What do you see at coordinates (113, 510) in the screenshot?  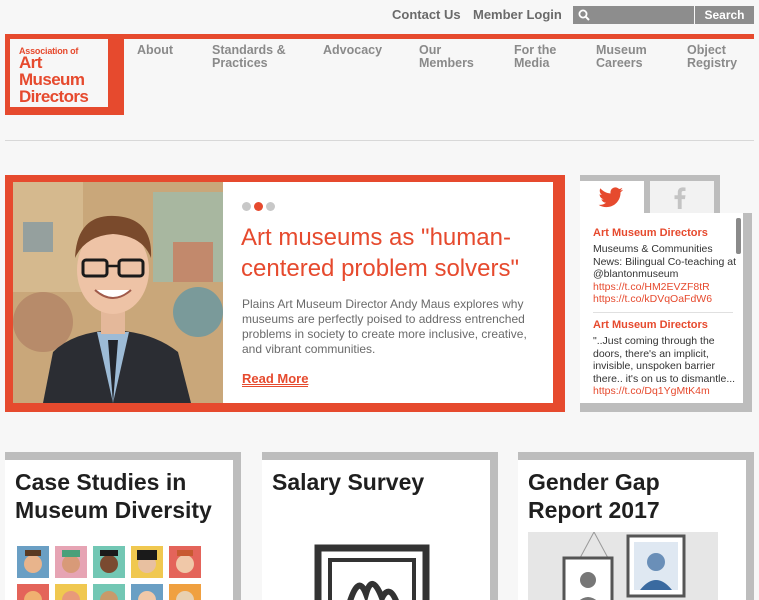 I see `card-title-line: Museum Diversity` at bounding box center [113, 510].